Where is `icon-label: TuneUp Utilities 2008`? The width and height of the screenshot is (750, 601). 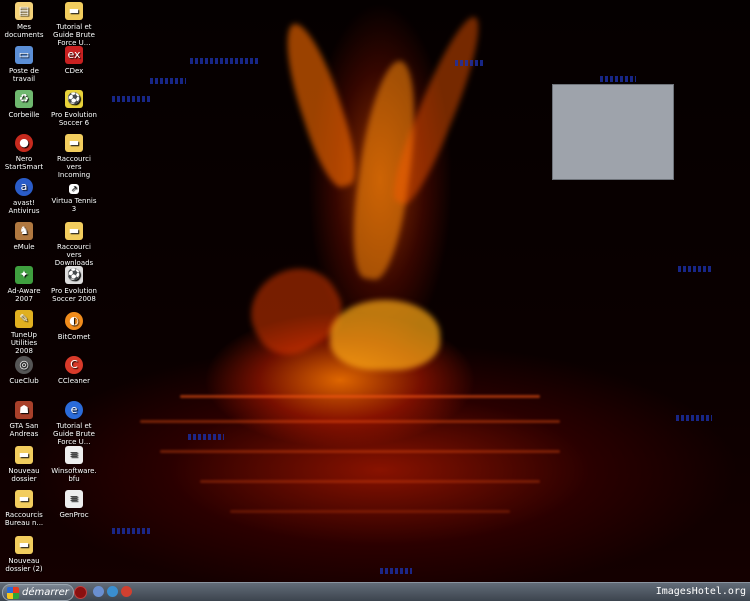
icon-label: TuneUp Utilities 2008 is located at coordinates (24, 343).